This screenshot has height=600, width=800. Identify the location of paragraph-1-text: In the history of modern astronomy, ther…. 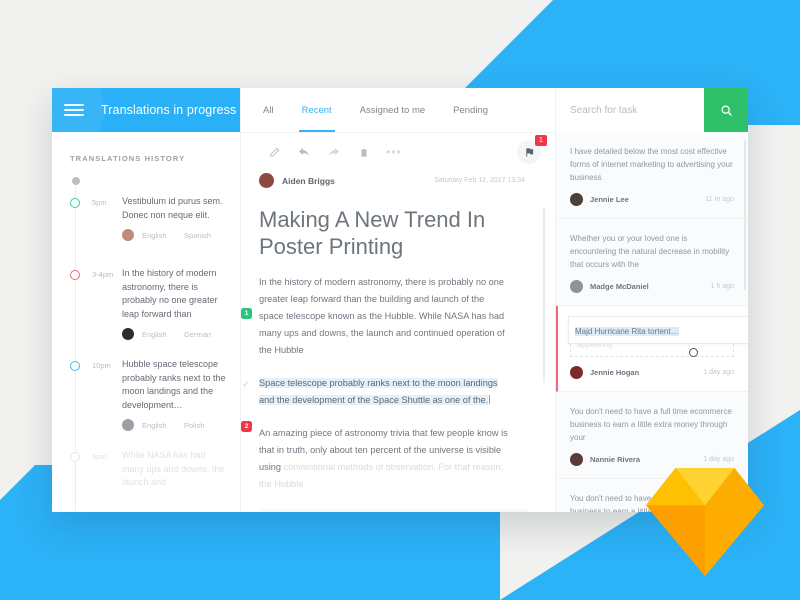
(382, 316).